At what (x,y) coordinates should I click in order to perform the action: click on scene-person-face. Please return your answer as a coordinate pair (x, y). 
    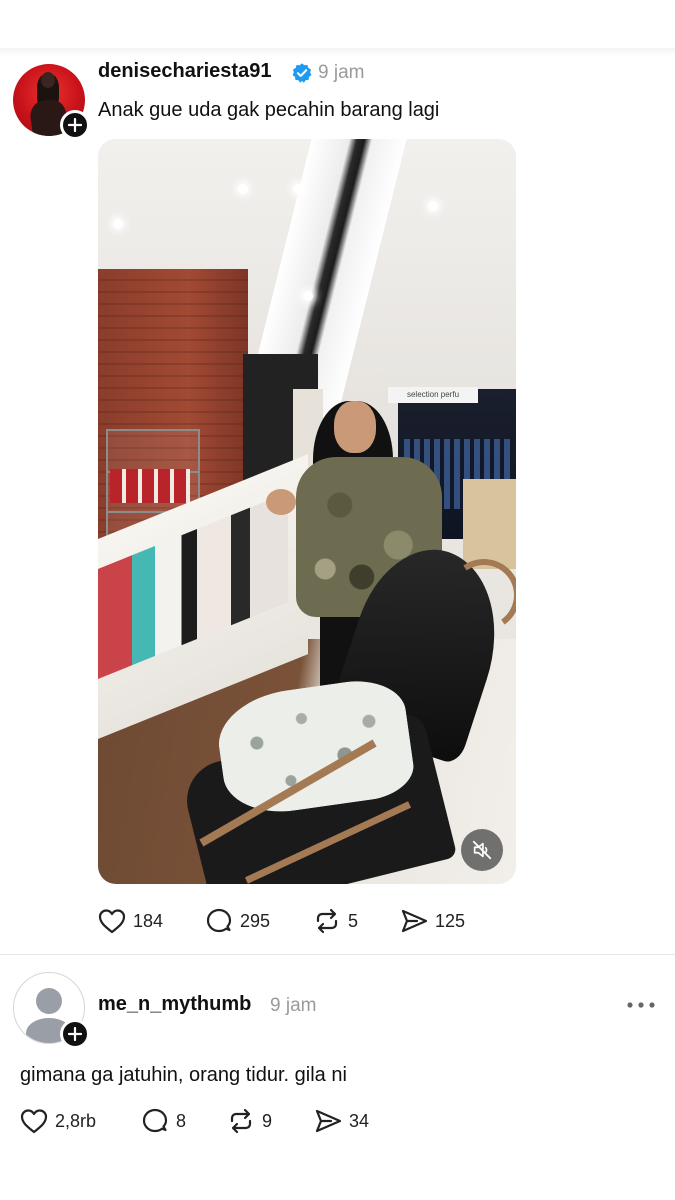
    Looking at the image, I should click on (355, 427).